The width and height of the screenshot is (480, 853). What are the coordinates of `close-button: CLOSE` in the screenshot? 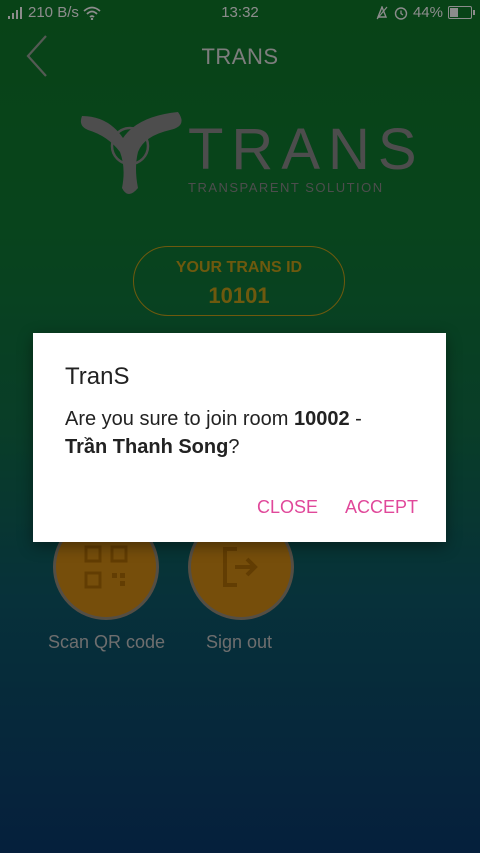 It's located at (287, 507).